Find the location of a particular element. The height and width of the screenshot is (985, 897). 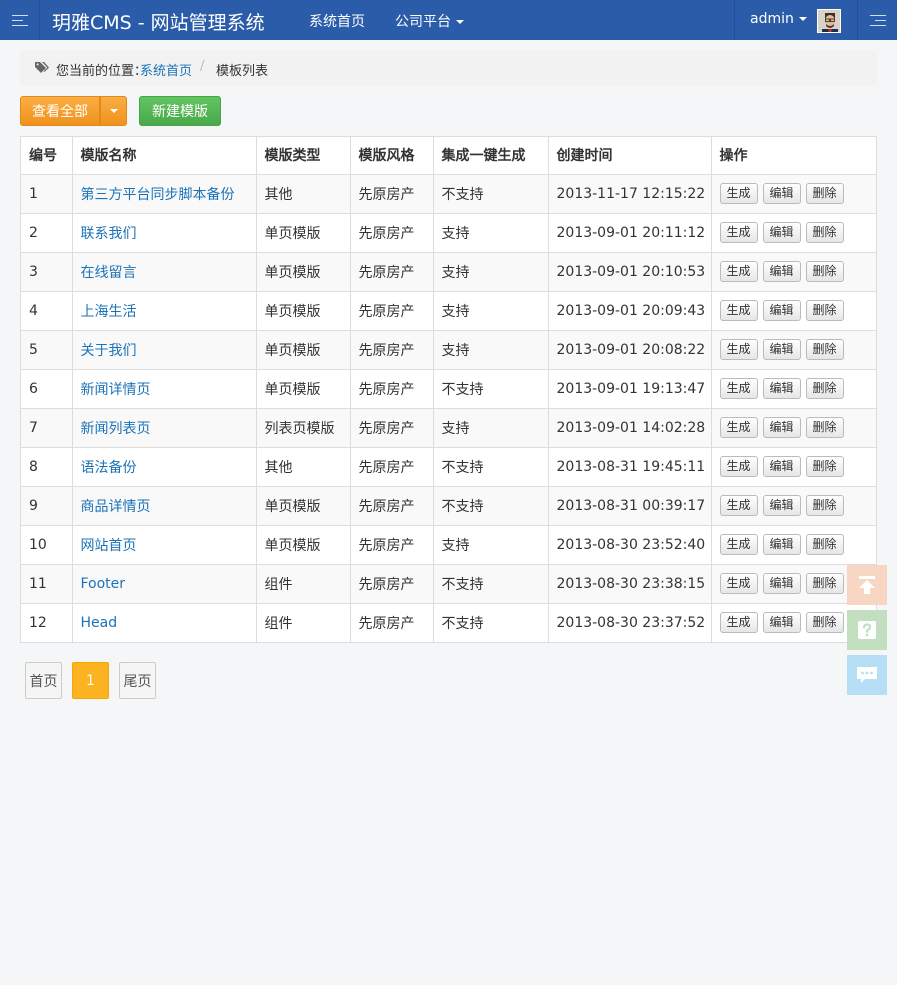

cell-actions: 生成 编辑 删除 is located at coordinates (793, 389).